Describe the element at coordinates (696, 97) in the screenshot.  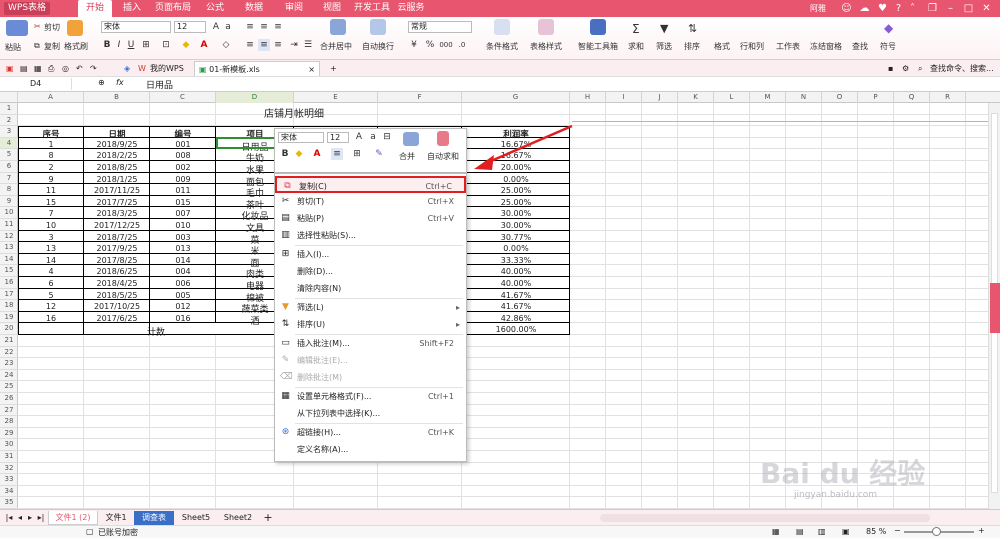
I see `column-header: K` at that location.